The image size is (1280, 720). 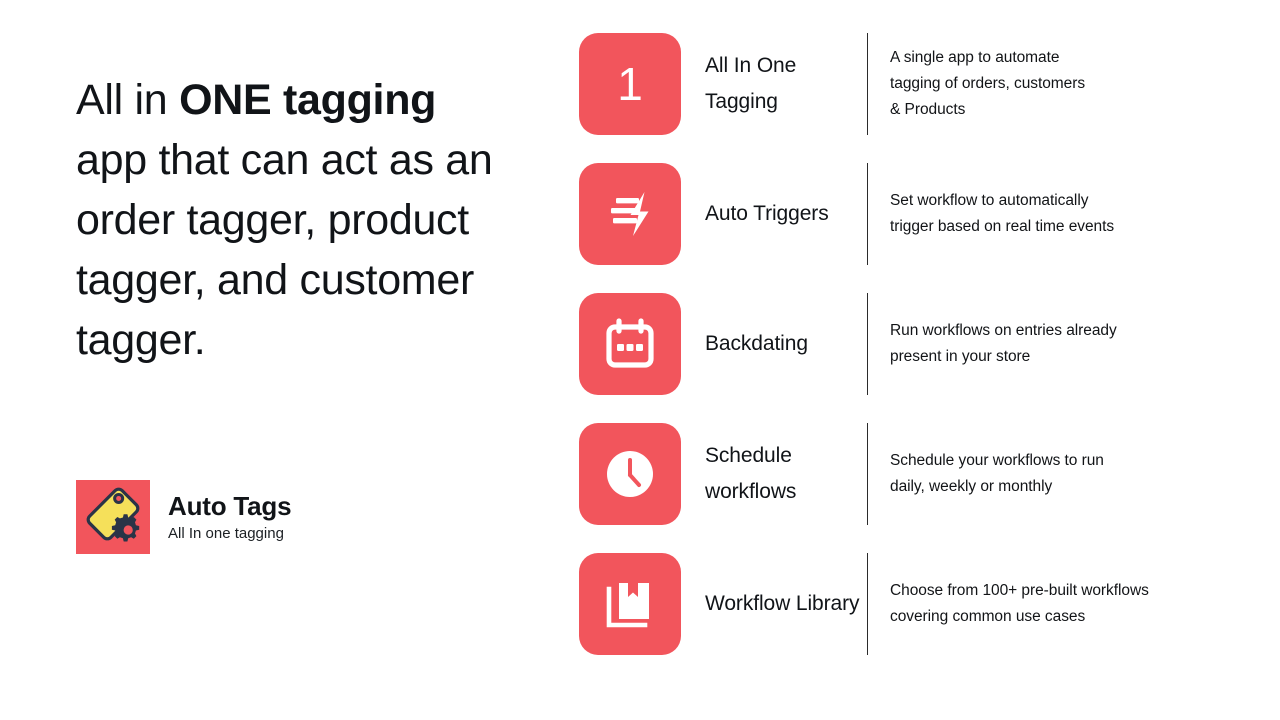 What do you see at coordinates (128, 100) in the screenshot?
I see `headline-part-one: All in` at bounding box center [128, 100].